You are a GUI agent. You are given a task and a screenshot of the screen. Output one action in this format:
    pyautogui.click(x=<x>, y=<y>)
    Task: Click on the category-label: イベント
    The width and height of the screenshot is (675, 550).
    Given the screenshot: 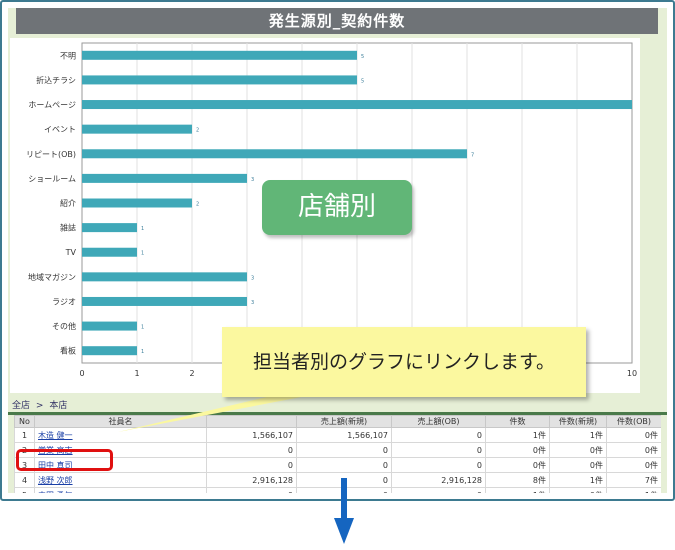 What is the action you would take?
    pyautogui.click(x=60, y=129)
    